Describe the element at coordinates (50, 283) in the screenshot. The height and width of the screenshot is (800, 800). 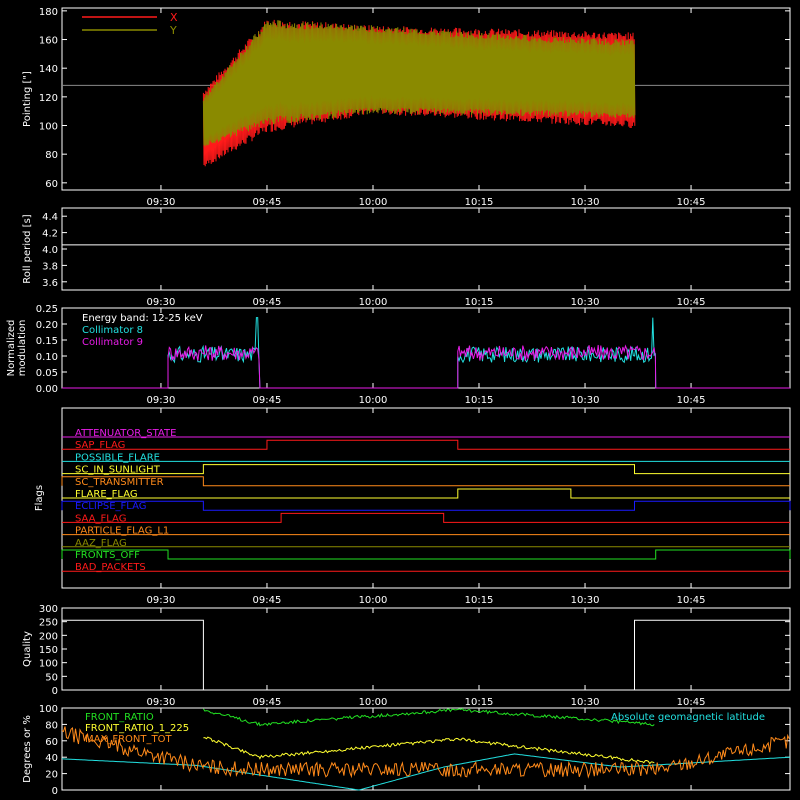
I see `roll-ytick-label: 3.6` at that location.